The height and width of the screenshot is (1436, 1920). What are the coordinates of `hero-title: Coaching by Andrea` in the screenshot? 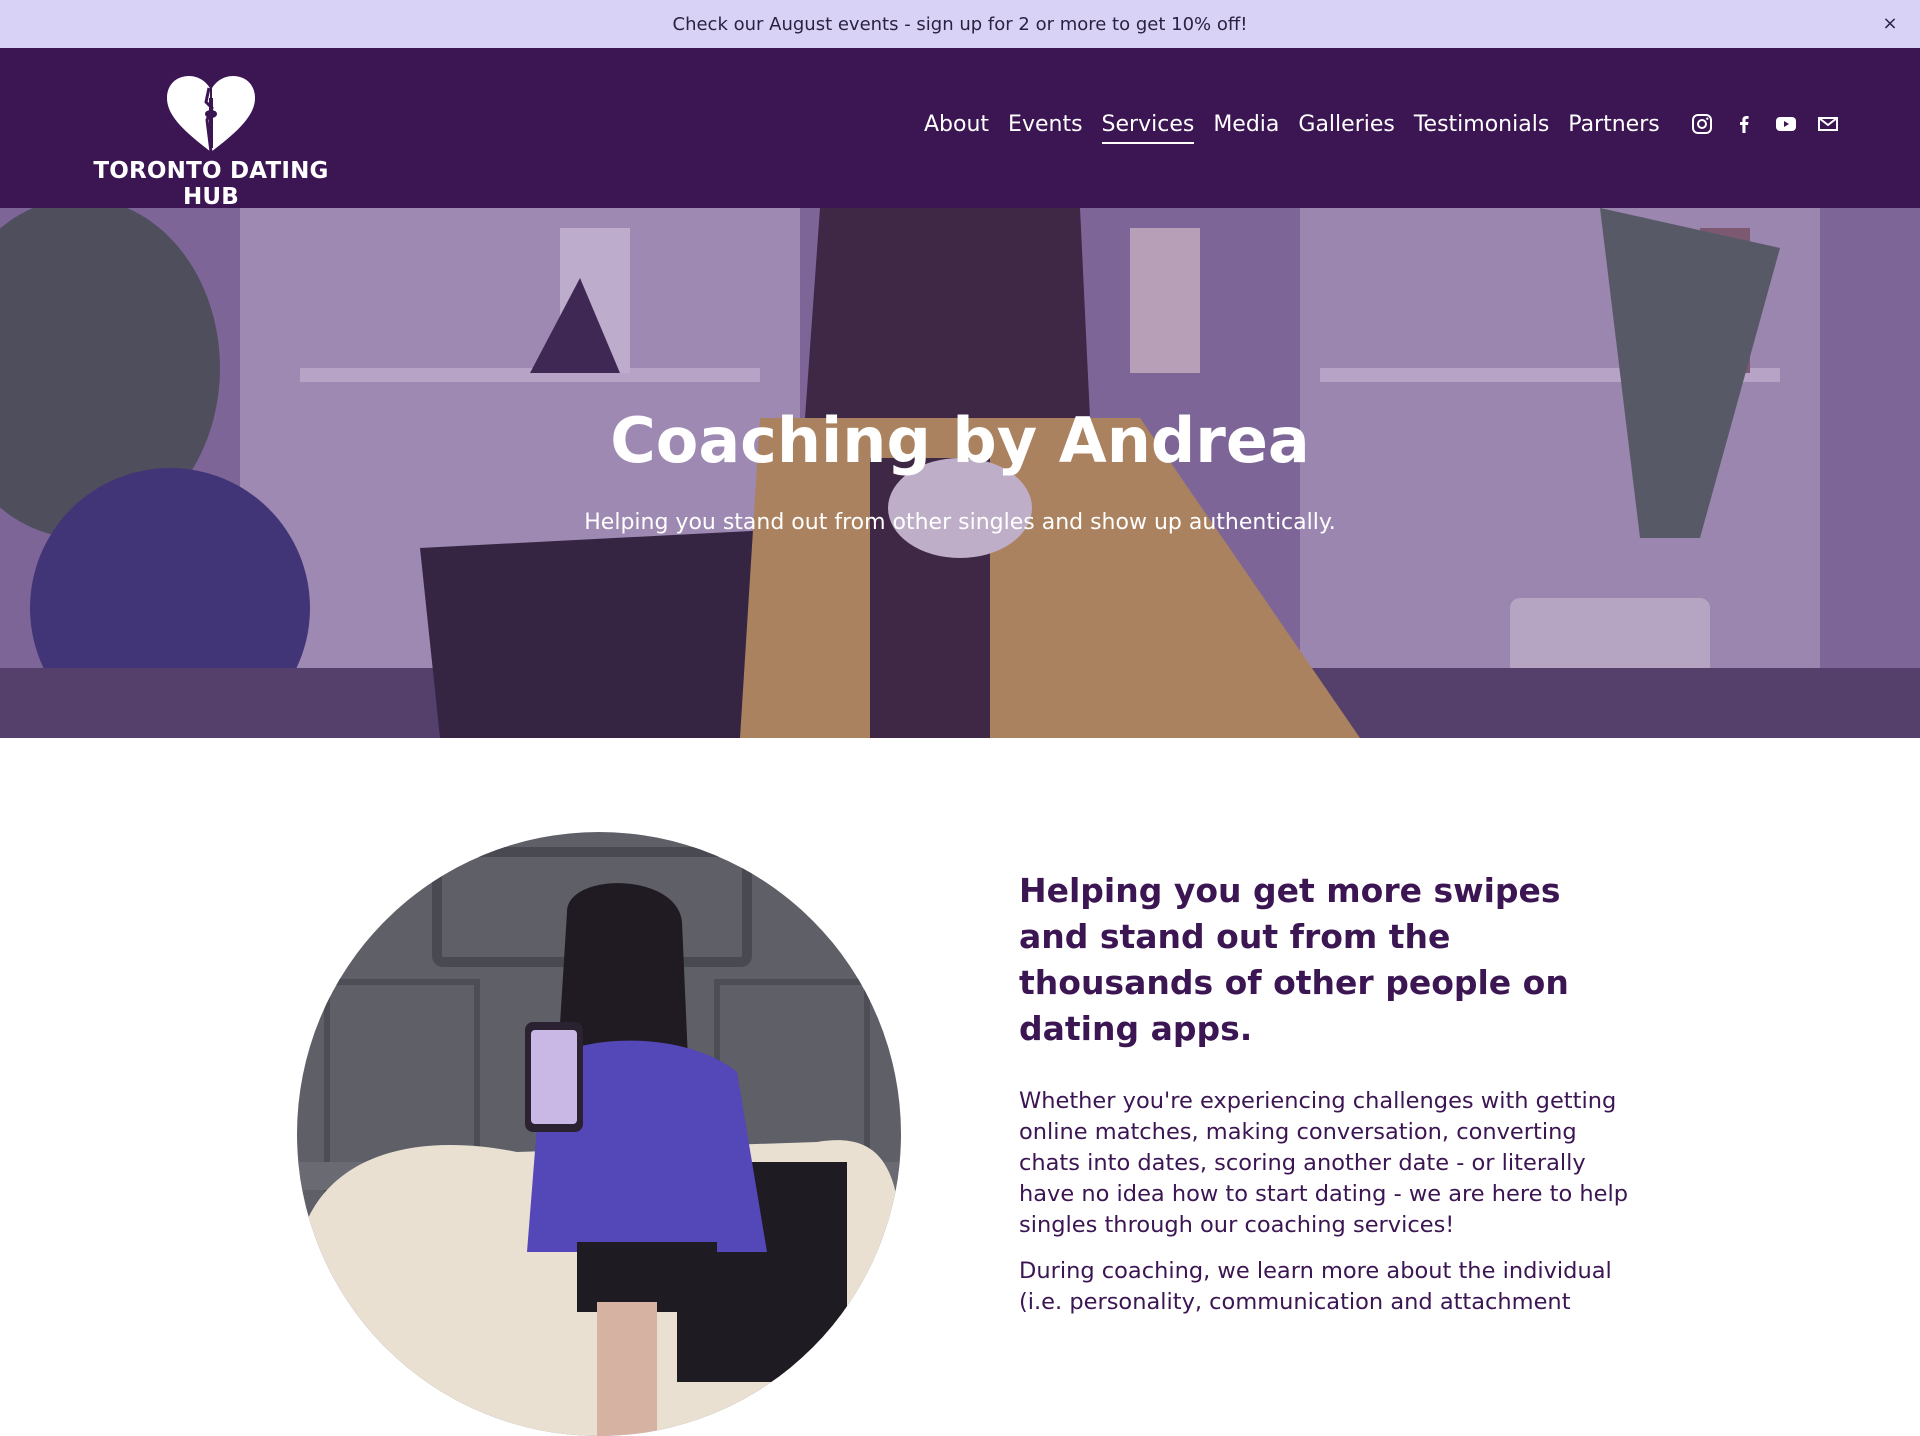 It's located at (960, 440).